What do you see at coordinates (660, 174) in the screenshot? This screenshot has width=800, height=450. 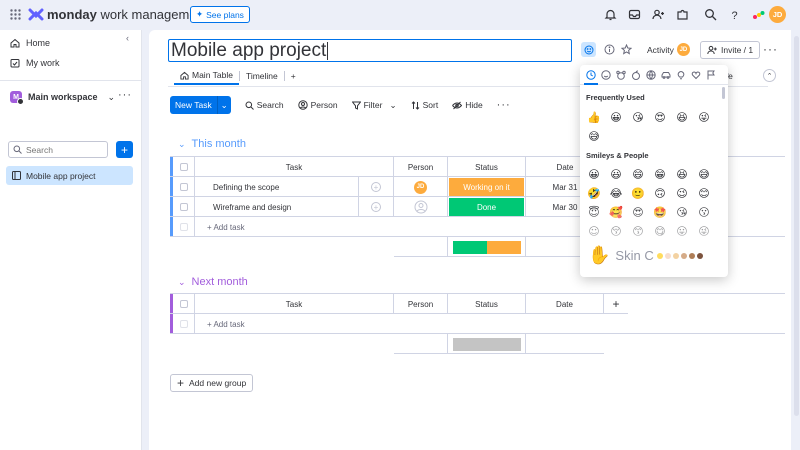 I see `emoji-option: 😁` at bounding box center [660, 174].